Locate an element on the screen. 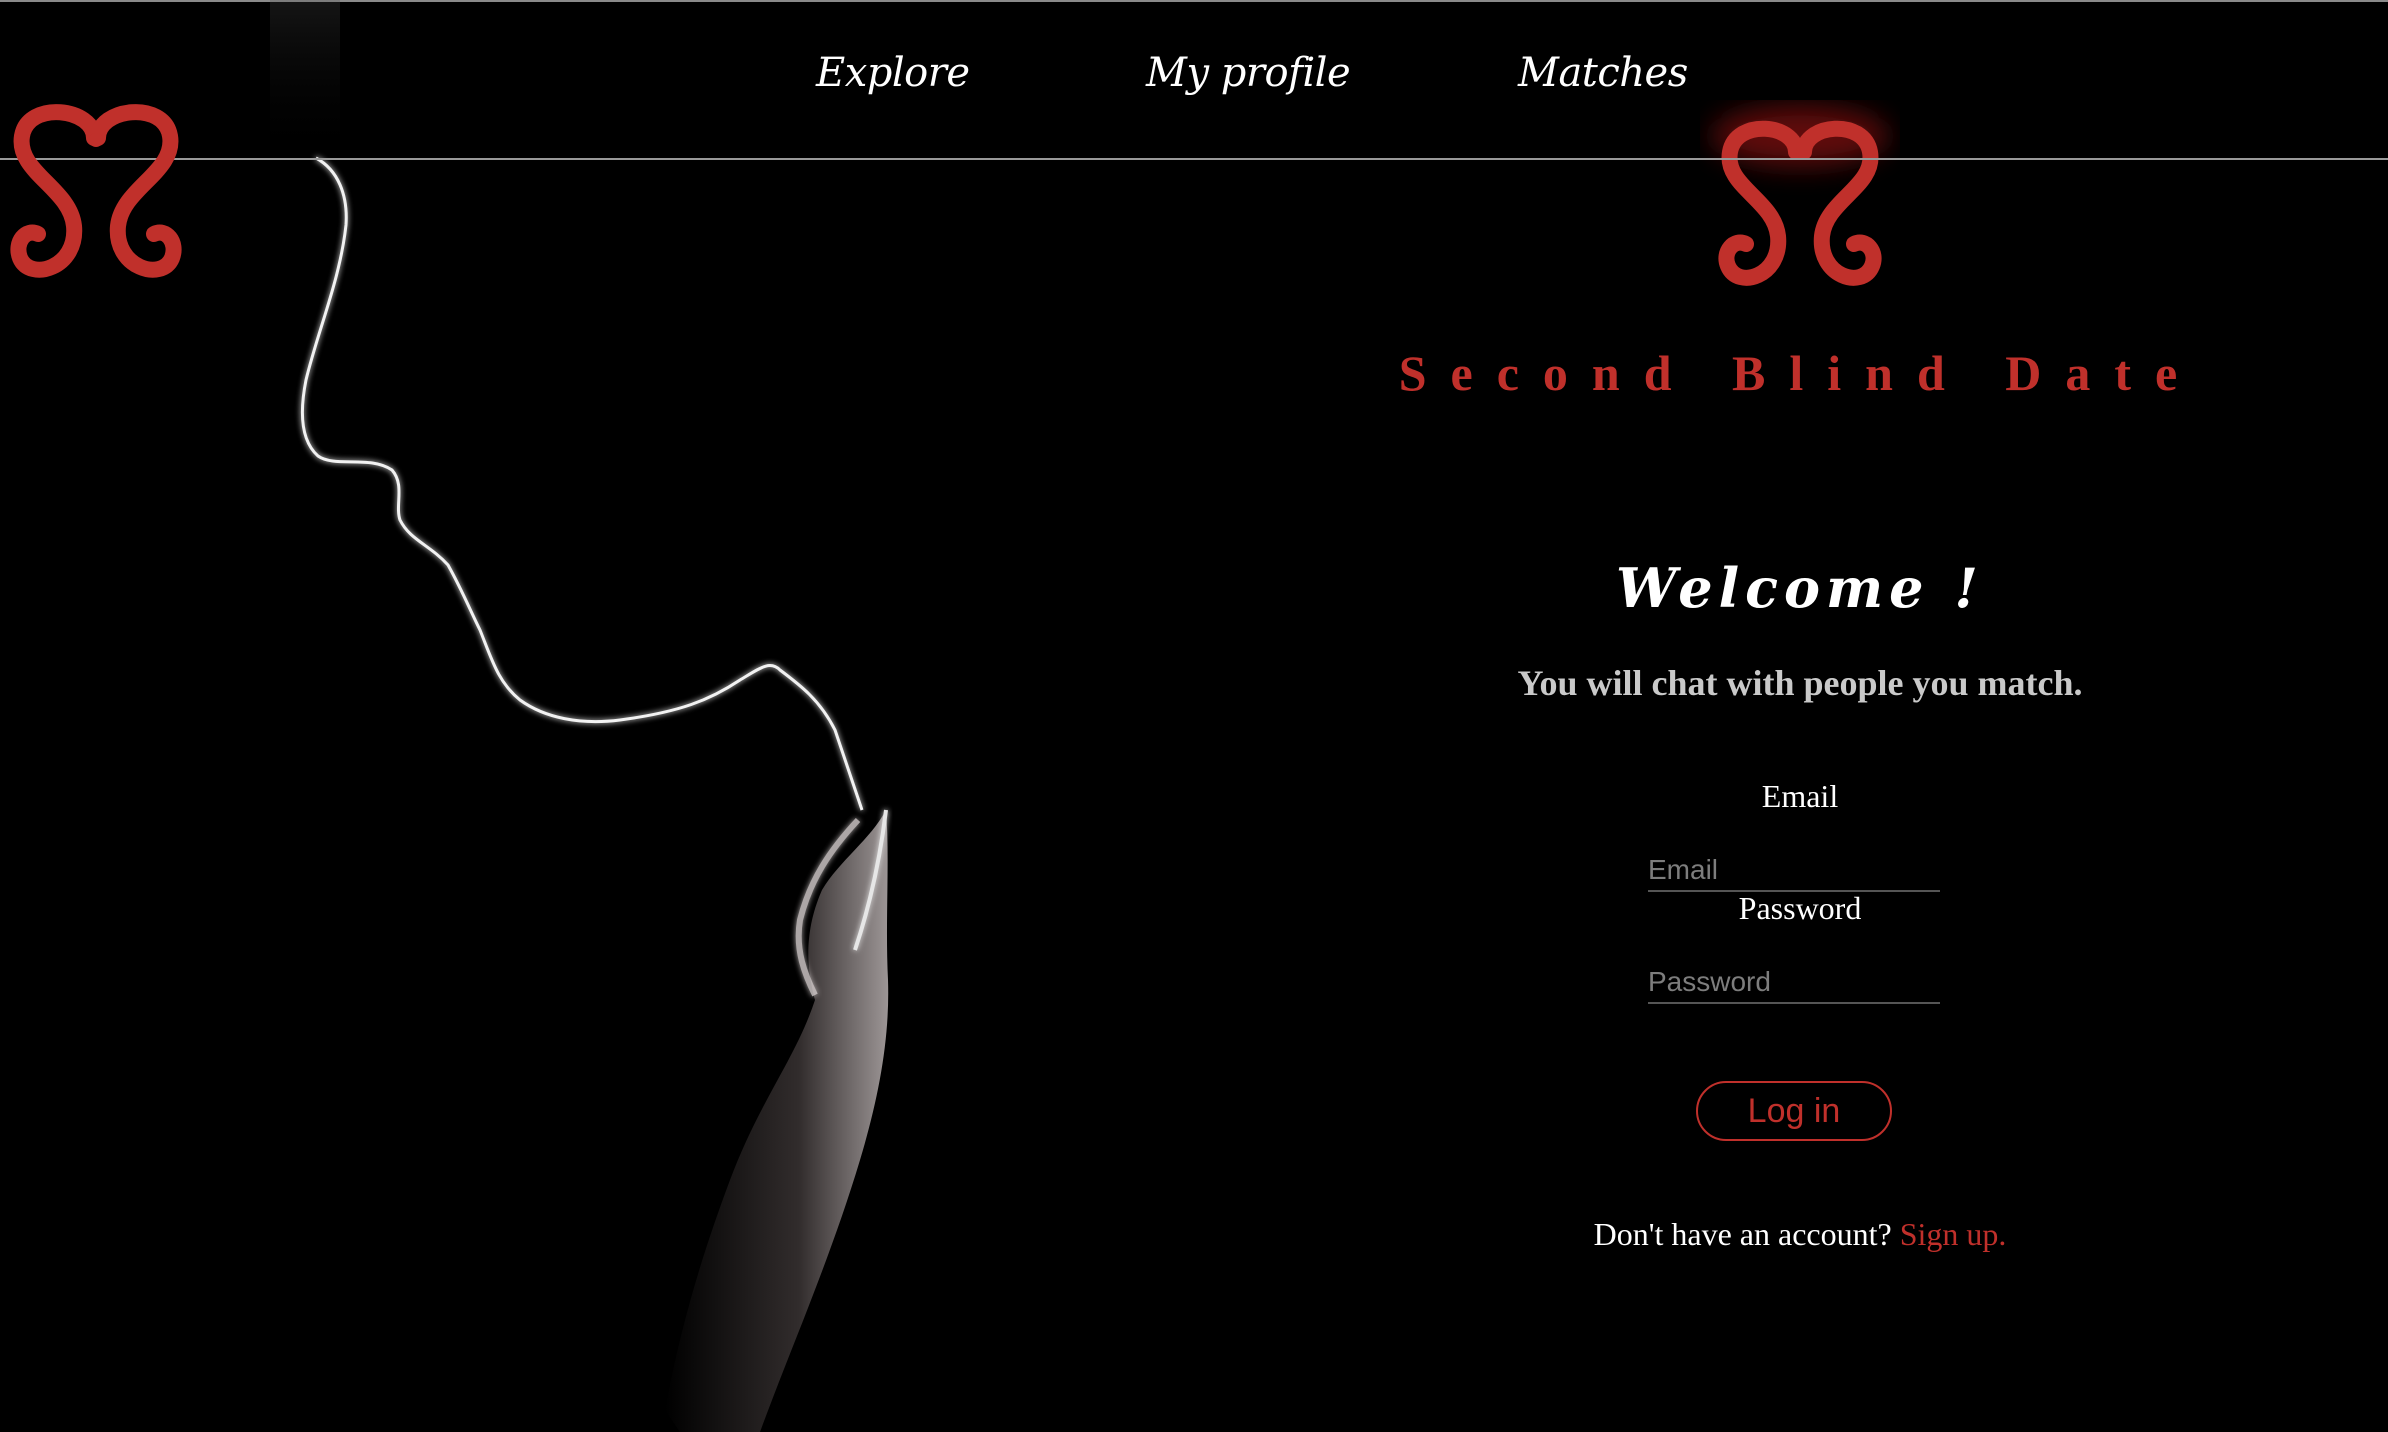 This screenshot has width=2388, height=1432. password-label: Password is located at coordinates (1800, 908).